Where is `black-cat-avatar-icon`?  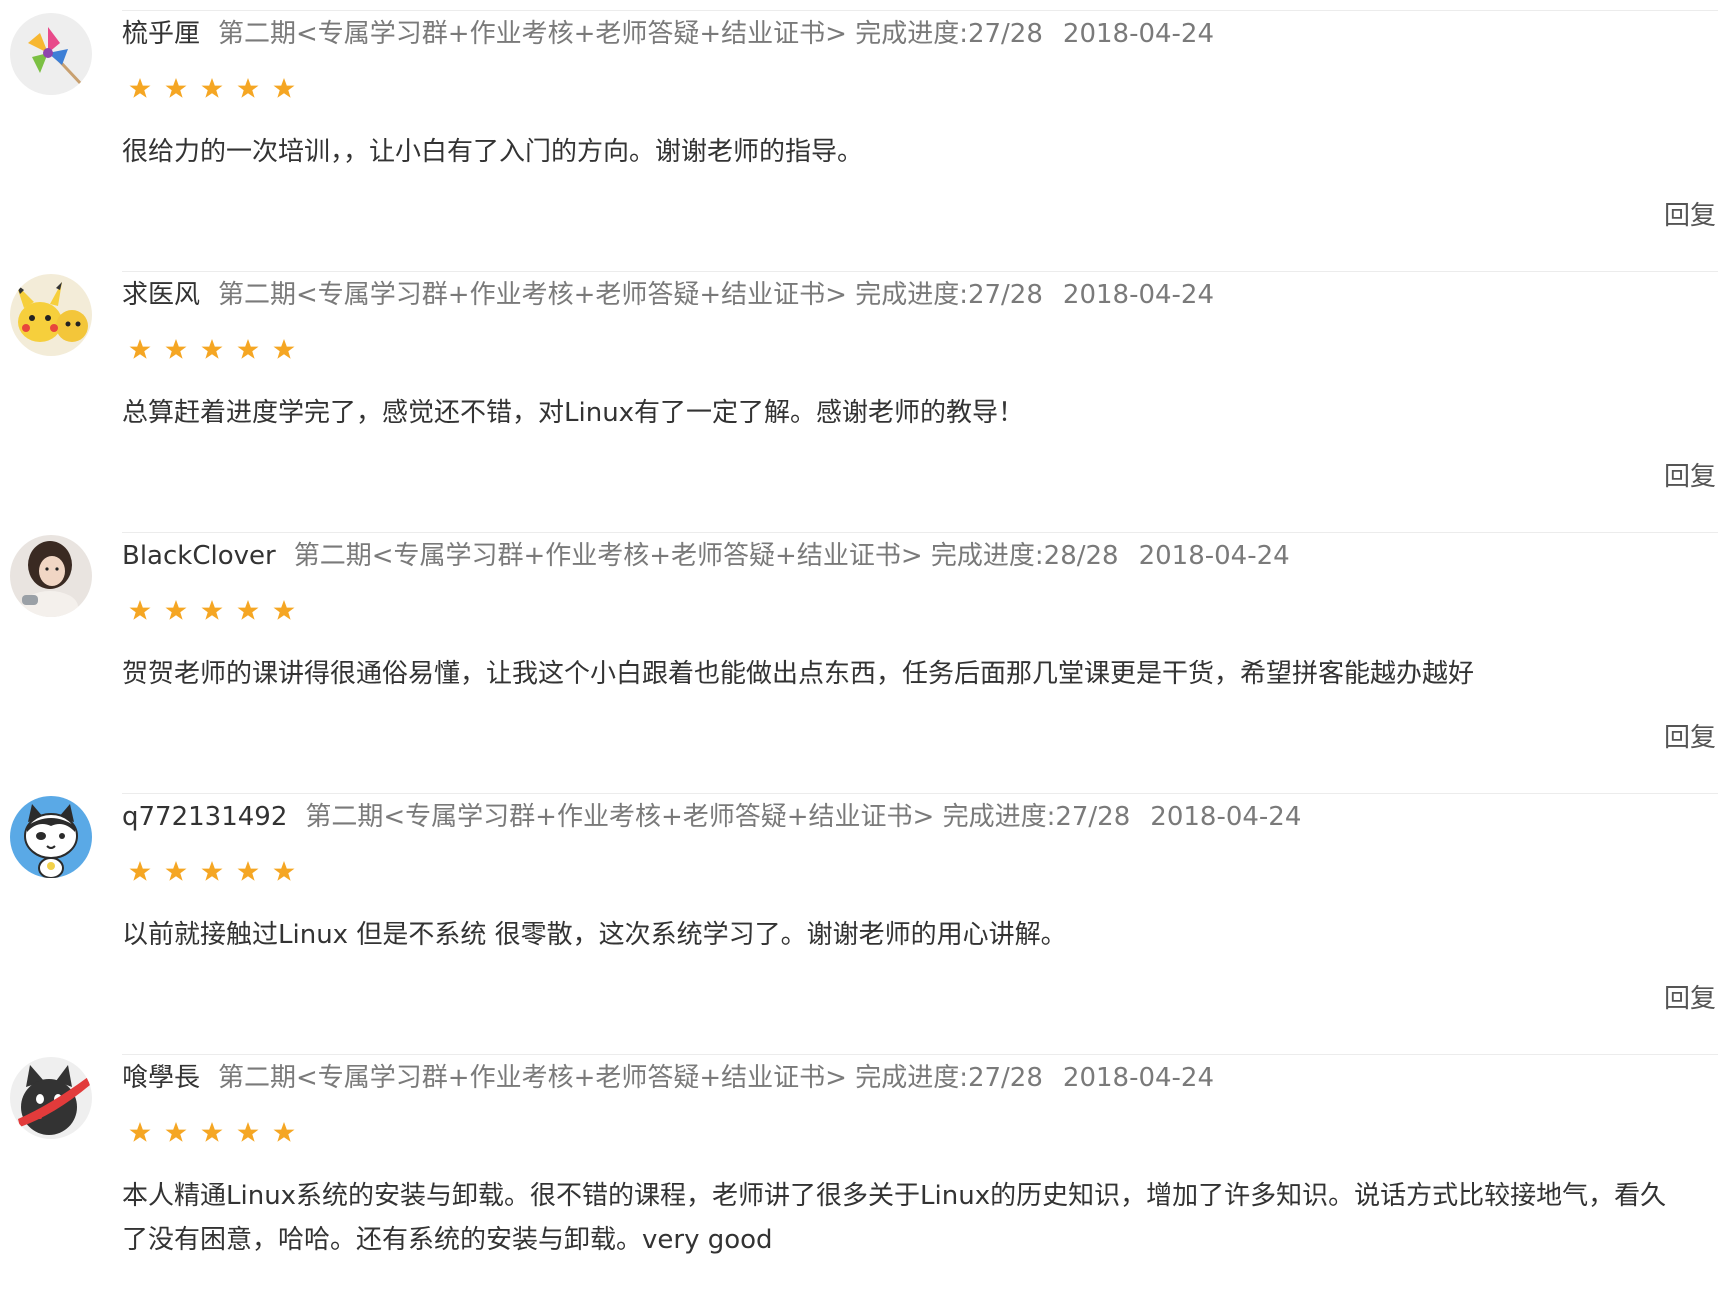 black-cat-avatar-icon is located at coordinates (51, 1098).